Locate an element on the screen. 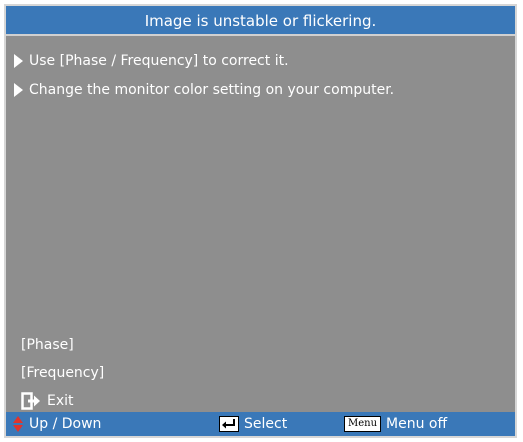  exit-label: Exit is located at coordinates (60, 401).